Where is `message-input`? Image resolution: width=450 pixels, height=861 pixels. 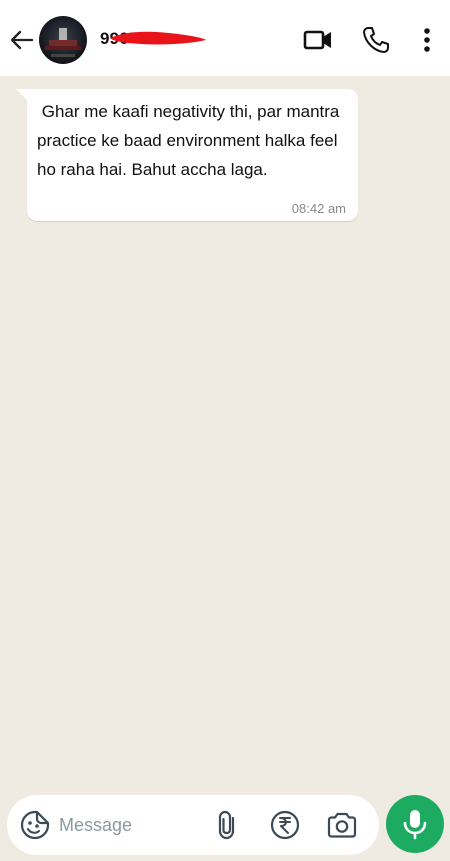
message-input is located at coordinates (134, 825).